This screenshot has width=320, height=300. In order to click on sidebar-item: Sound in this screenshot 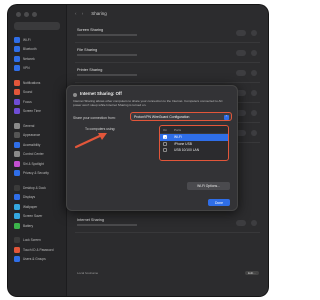, I will do `click(37, 93)`.